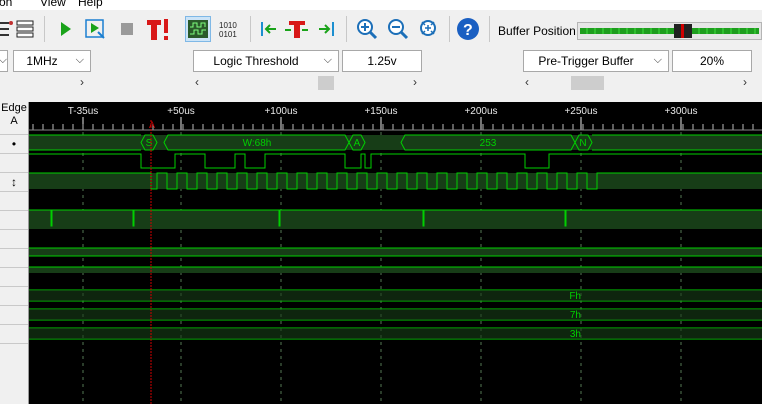 This screenshot has width=762, height=404. What do you see at coordinates (269, 29) in the screenshot?
I see `jump-start-icon` at bounding box center [269, 29].